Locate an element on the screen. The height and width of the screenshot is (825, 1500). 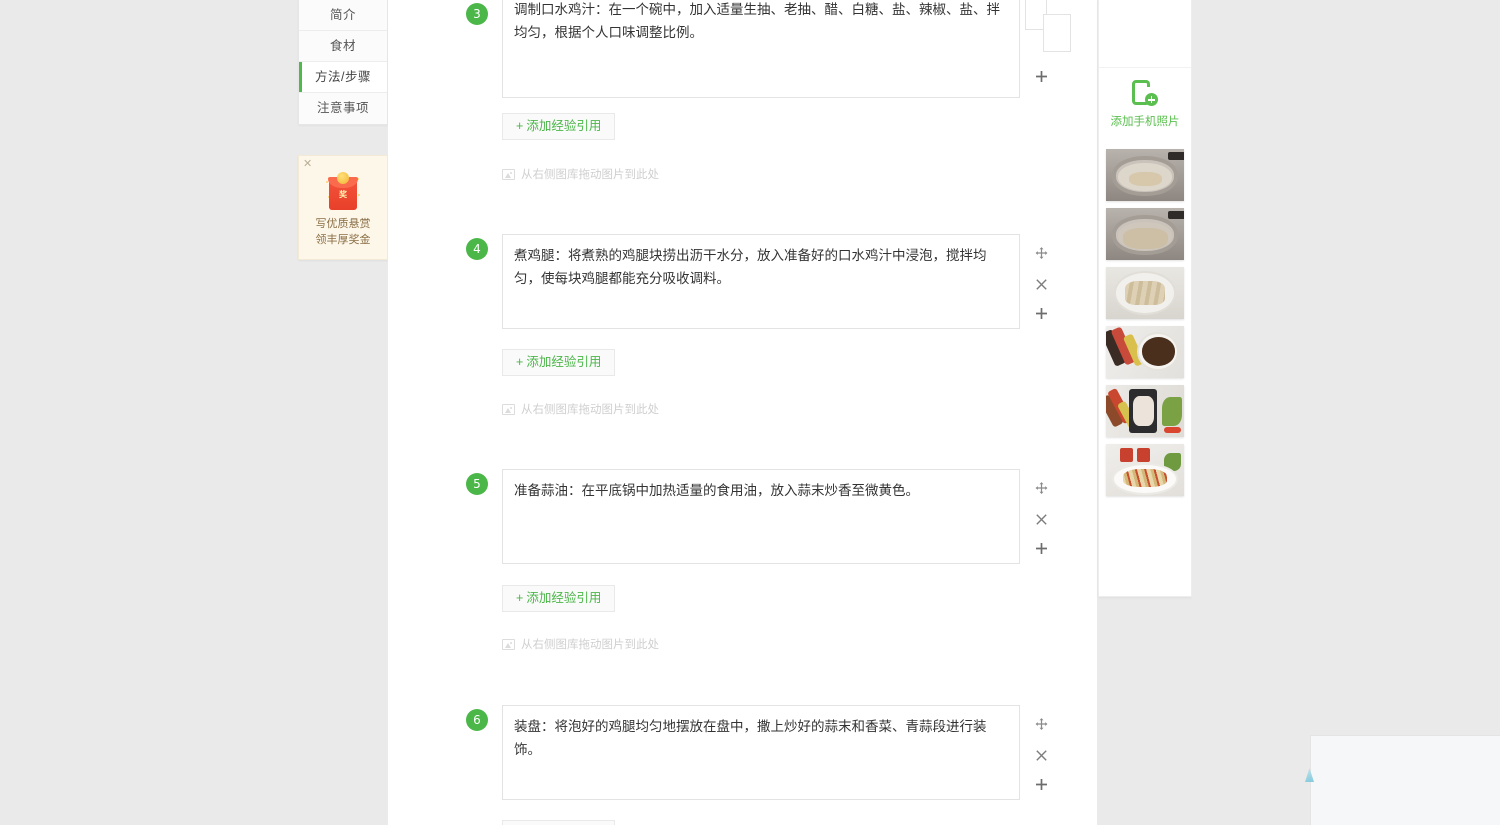
promo-line-1: 写优质悬赏 is located at coordinates (343, 224).